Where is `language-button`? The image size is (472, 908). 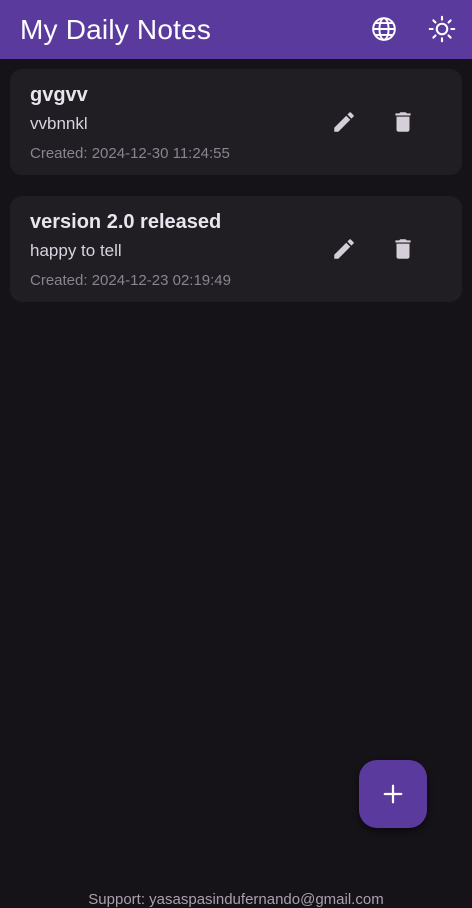 language-button is located at coordinates (384, 29).